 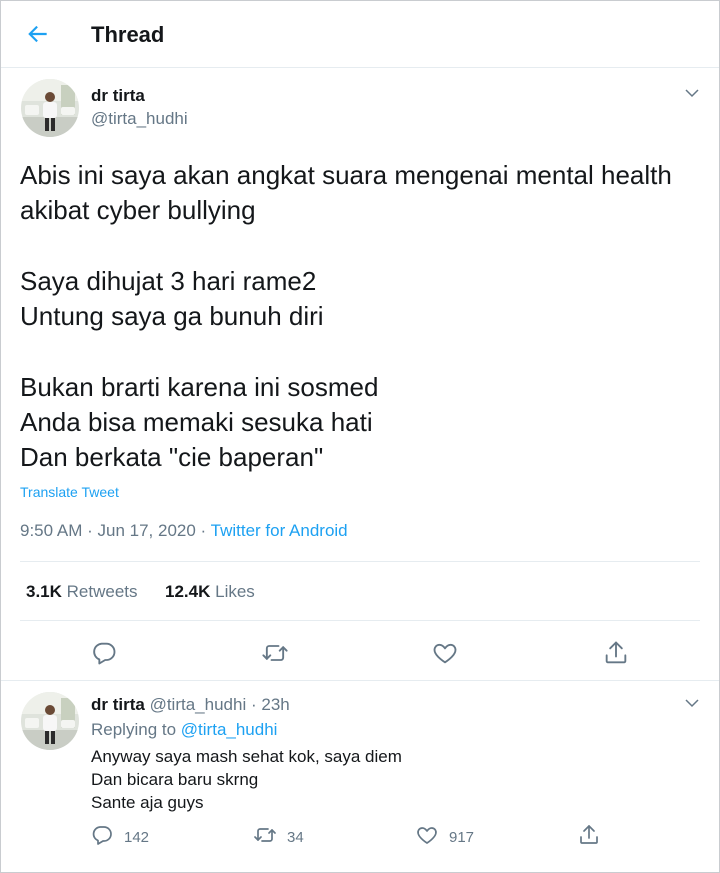 I want to click on replying-to: Replying to @tirta_hudhi, so click(x=184, y=730).